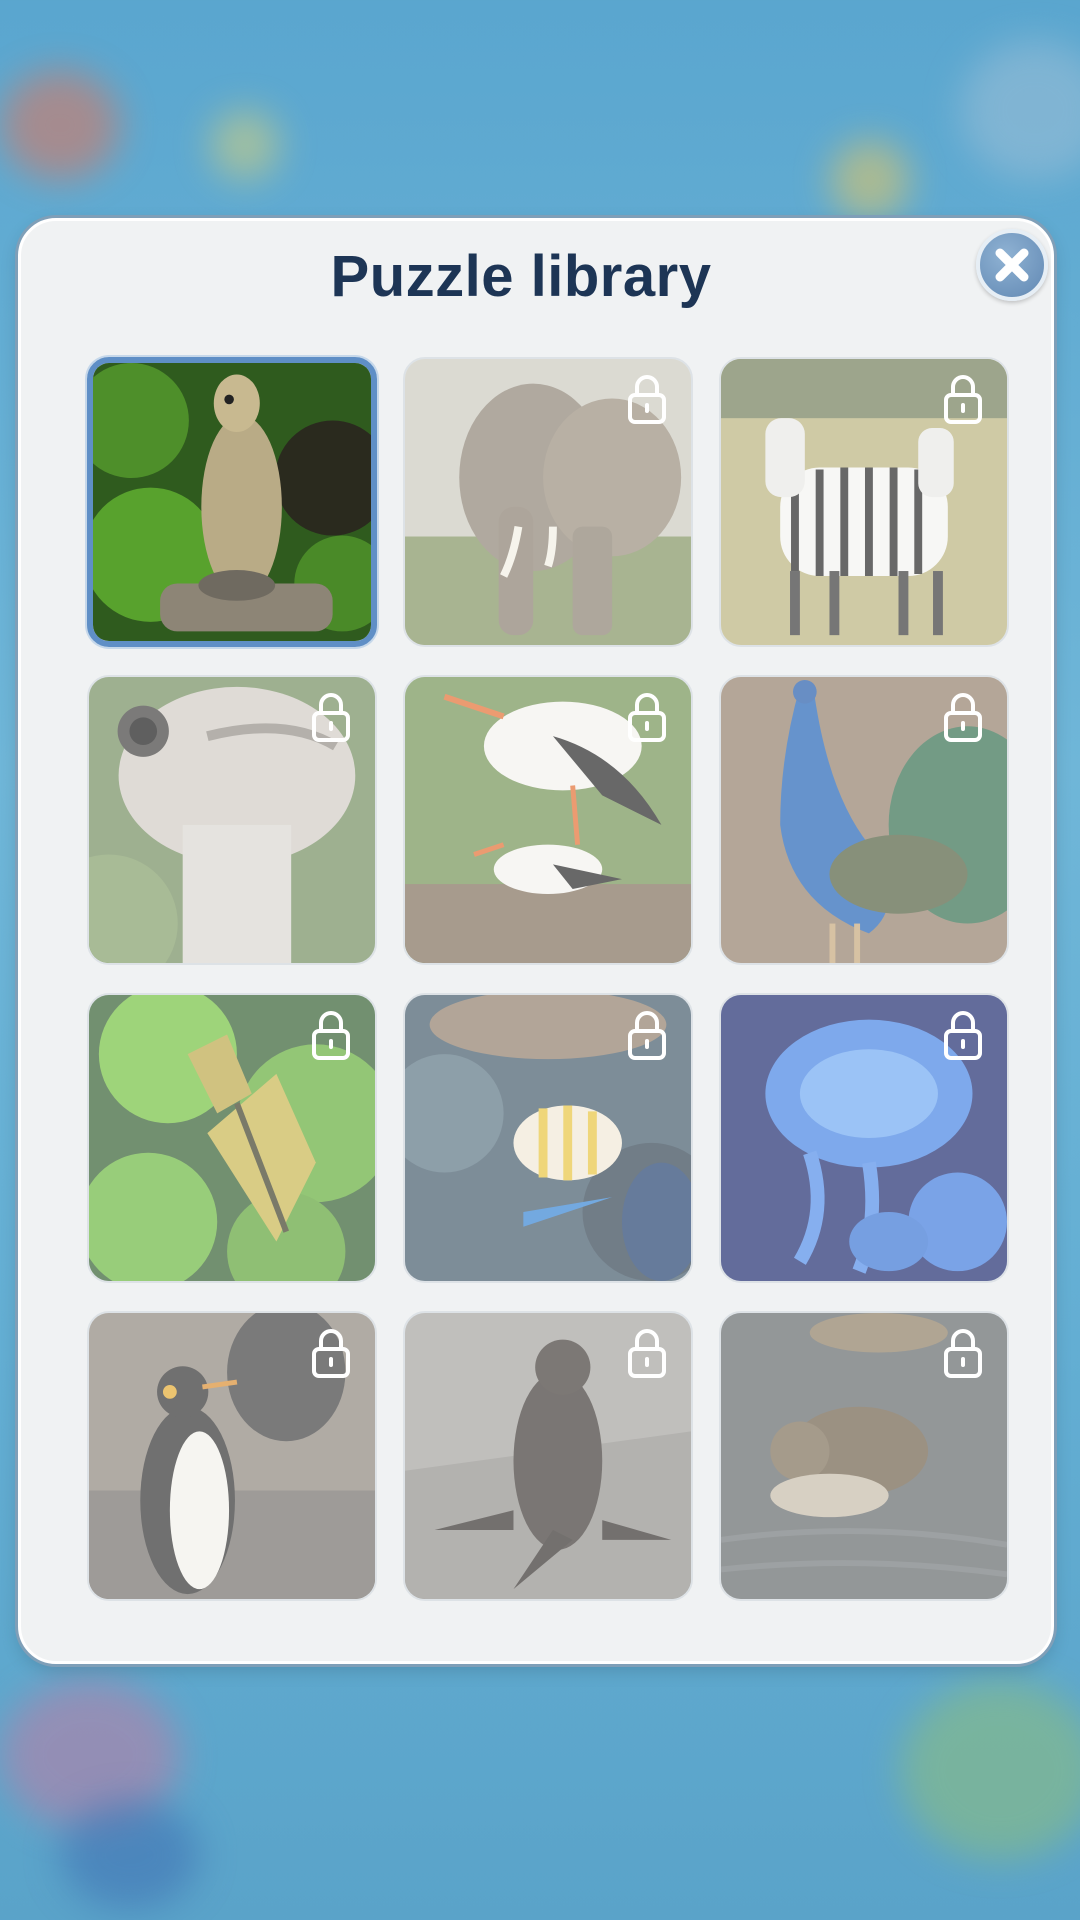 This screenshot has height=1920, width=1080. Describe the element at coordinates (548, 820) in the screenshot. I see `puzzle-tile-storks` at that location.